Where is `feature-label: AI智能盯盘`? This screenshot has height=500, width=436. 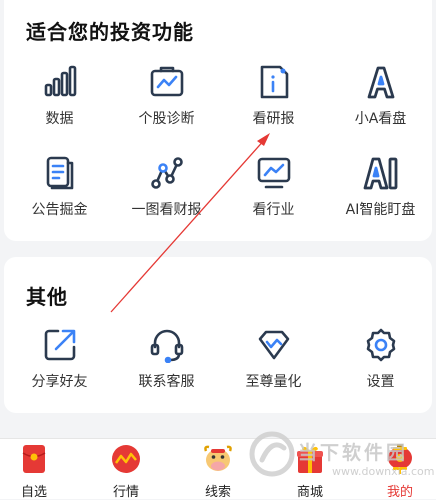 feature-label: AI智能盯盘 is located at coordinates (380, 210).